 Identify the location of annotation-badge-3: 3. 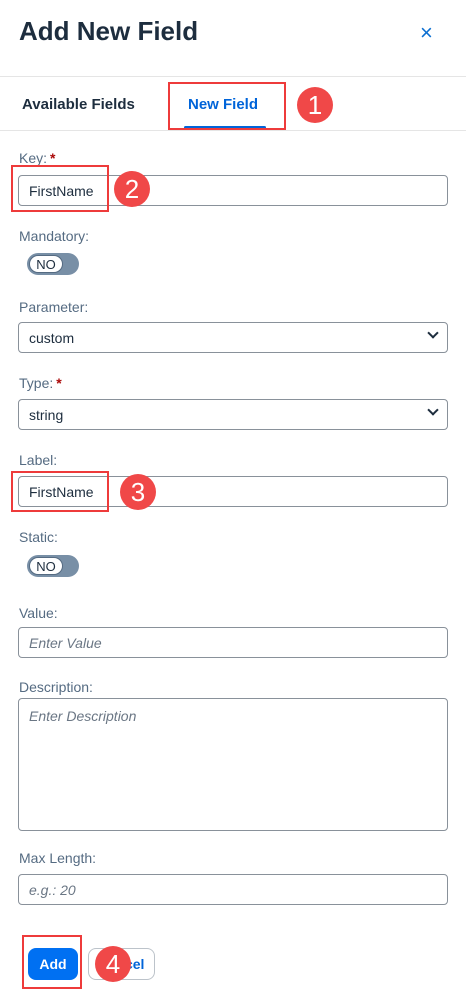
(138, 492).